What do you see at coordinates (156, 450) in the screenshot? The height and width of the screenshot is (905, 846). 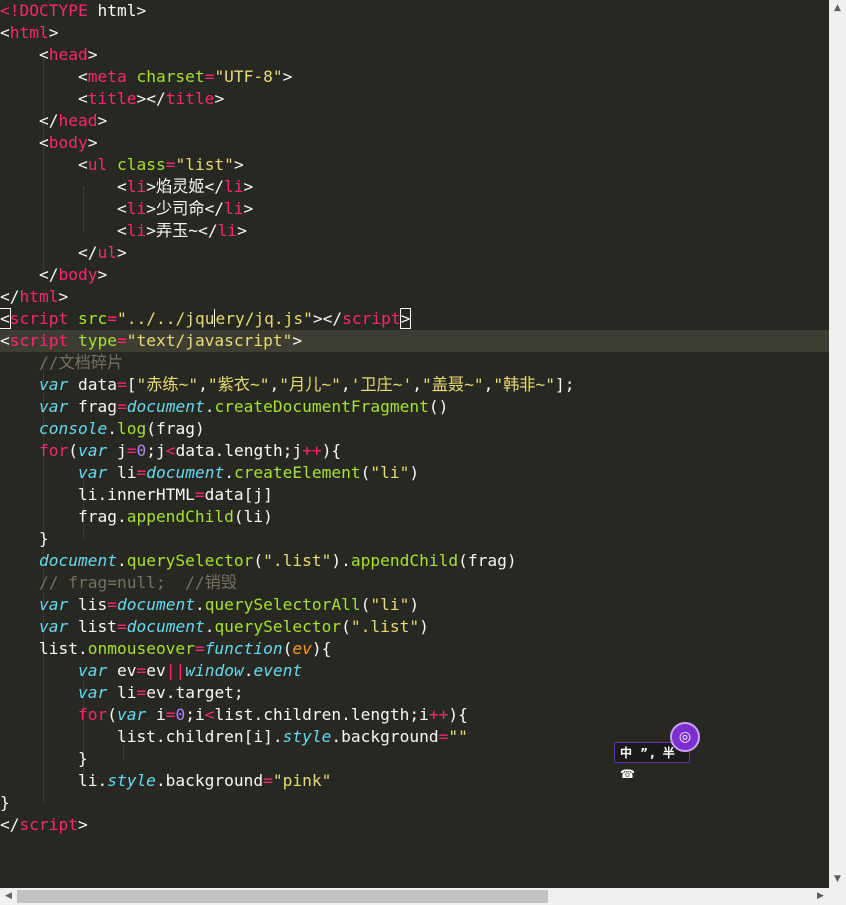 I see `code-token: ;j` at bounding box center [156, 450].